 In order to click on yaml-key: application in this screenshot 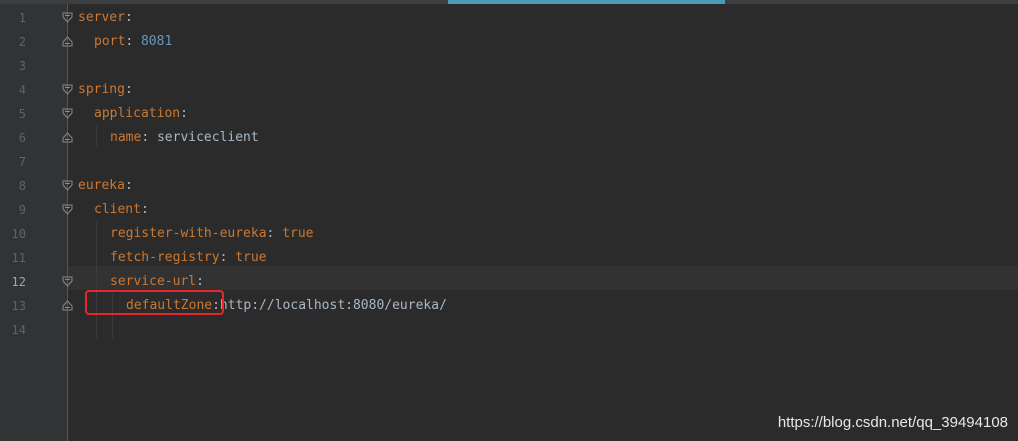, I will do `click(137, 113)`.